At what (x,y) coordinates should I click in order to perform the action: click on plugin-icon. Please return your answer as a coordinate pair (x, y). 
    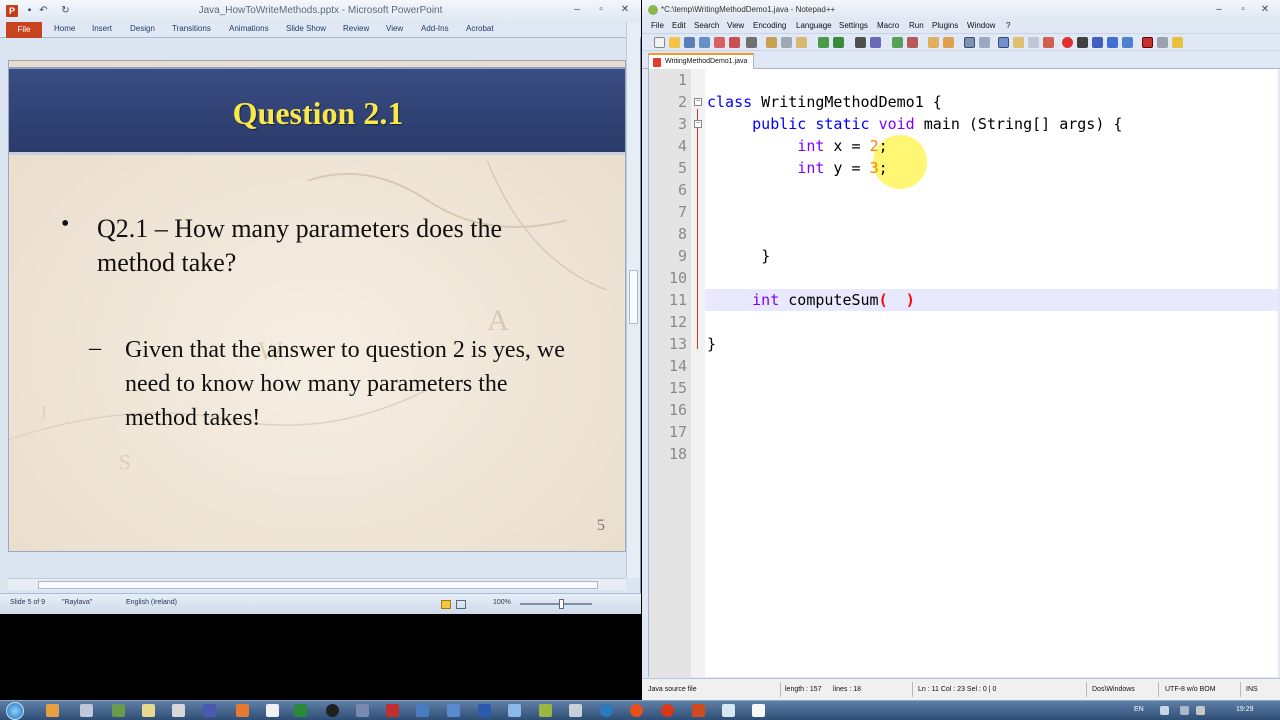
    Looking at the image, I should click on (1162, 42).